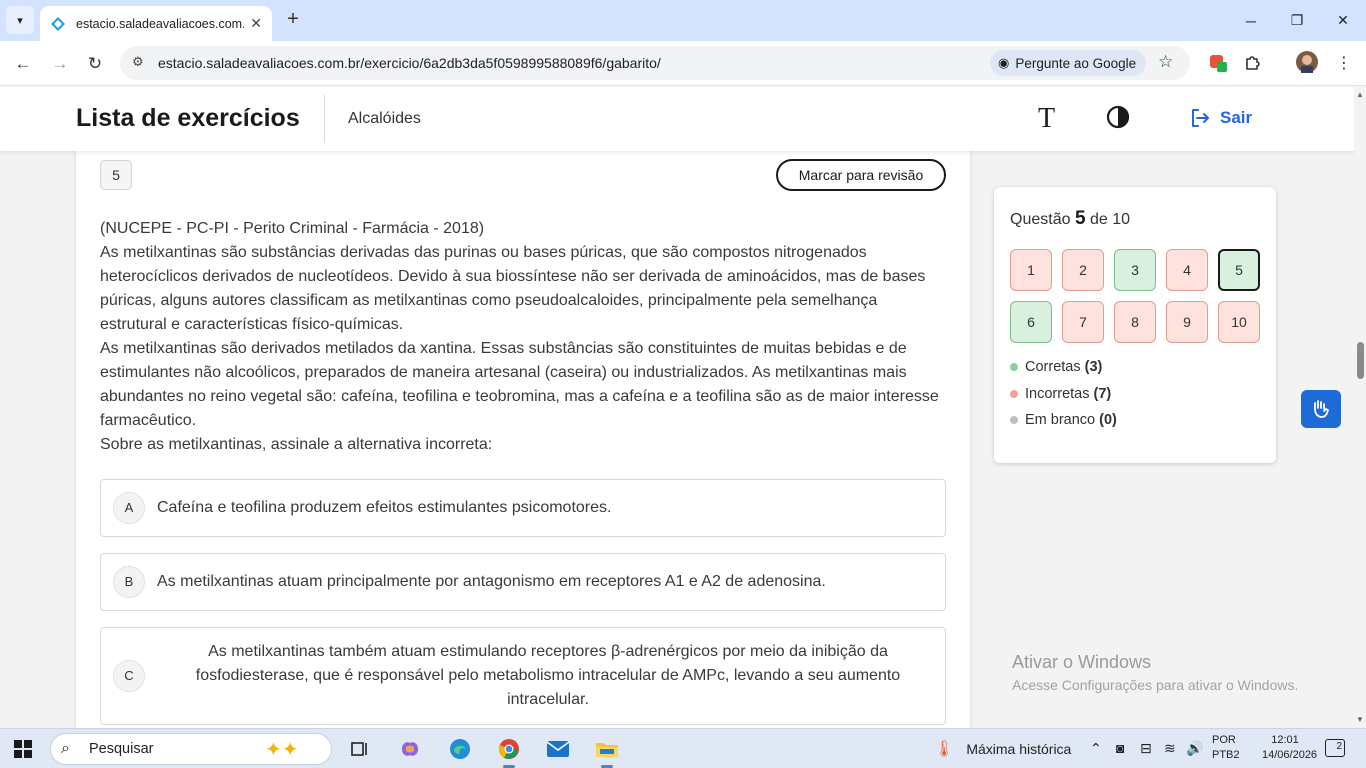 Image resolution: width=1366 pixels, height=768 pixels. What do you see at coordinates (1146, 748) in the screenshot?
I see `network-icon: ⊟` at bounding box center [1146, 748].